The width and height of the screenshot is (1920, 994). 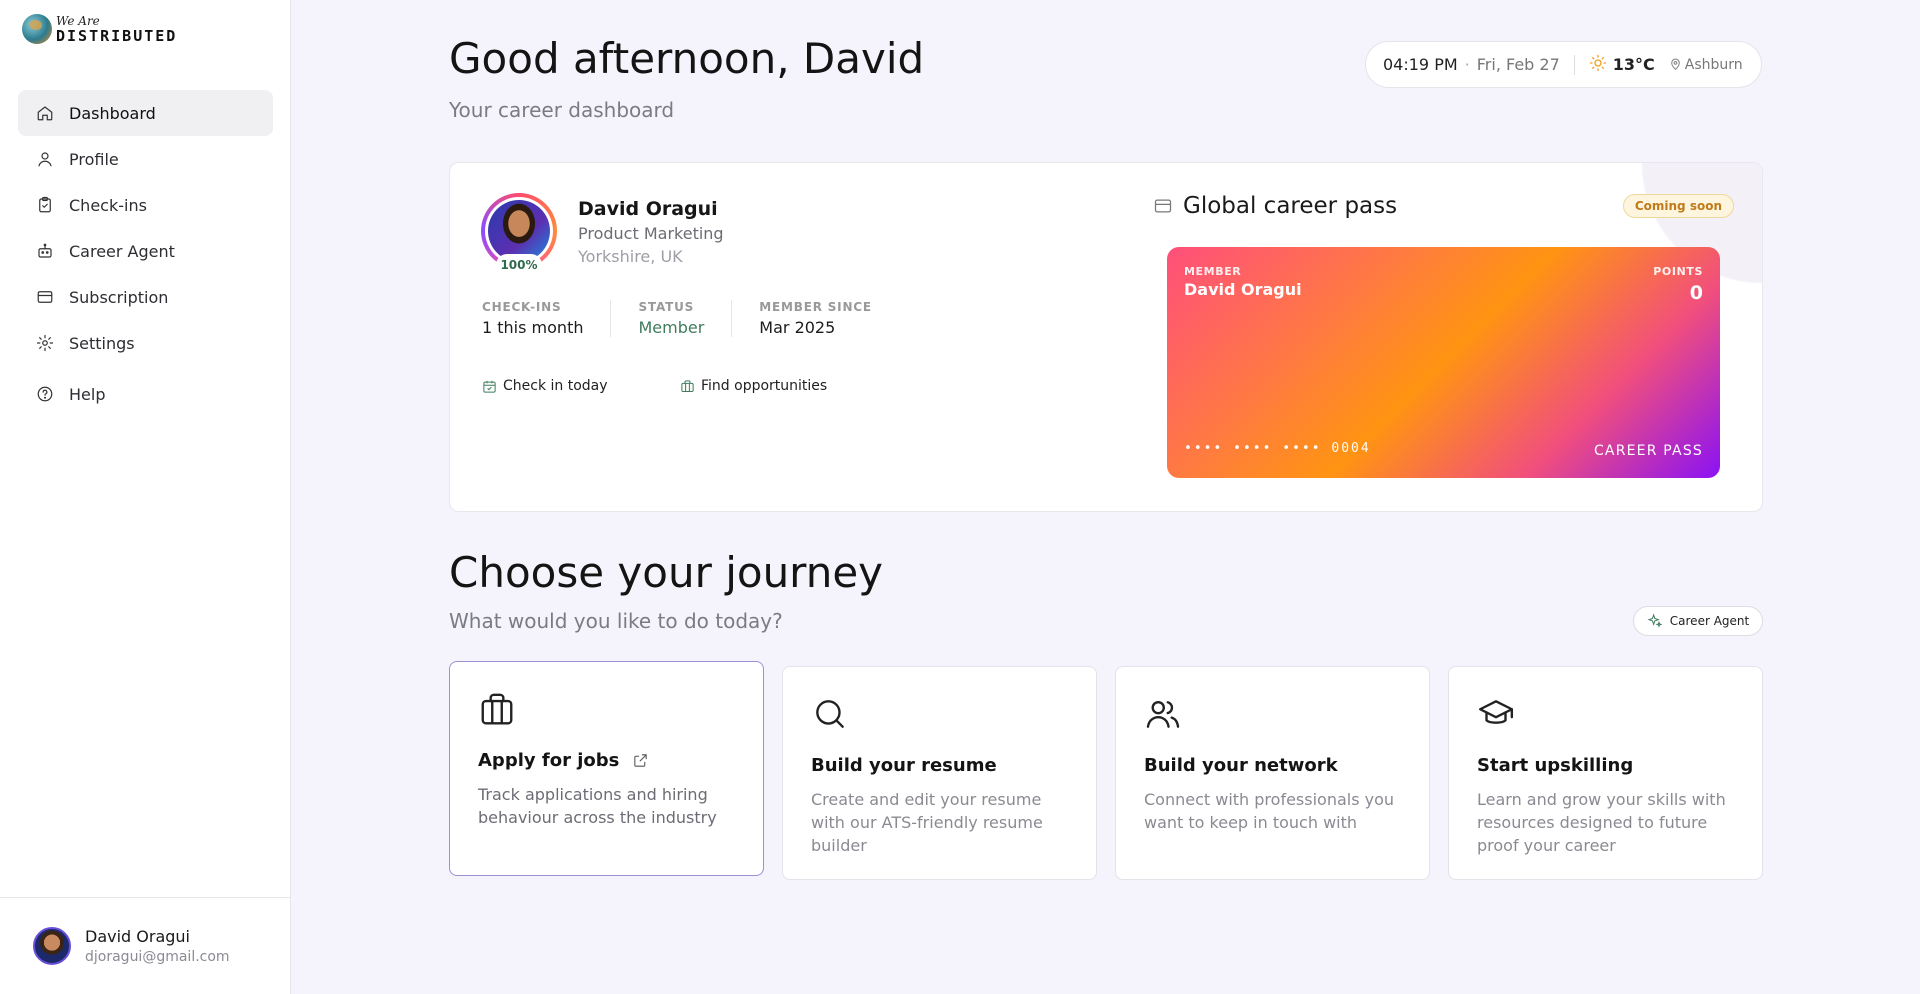 I want to click on user-icon, so click(x=45, y=159).